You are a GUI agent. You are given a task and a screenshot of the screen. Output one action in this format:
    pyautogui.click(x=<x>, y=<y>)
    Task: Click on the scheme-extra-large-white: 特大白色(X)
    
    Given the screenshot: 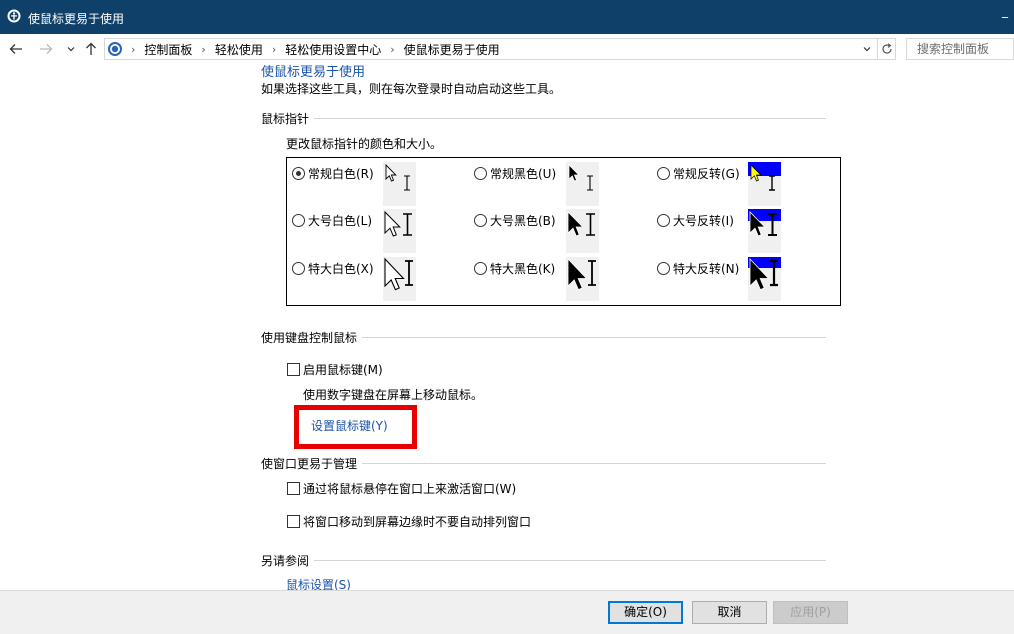 What is the action you would take?
    pyautogui.click(x=333, y=268)
    